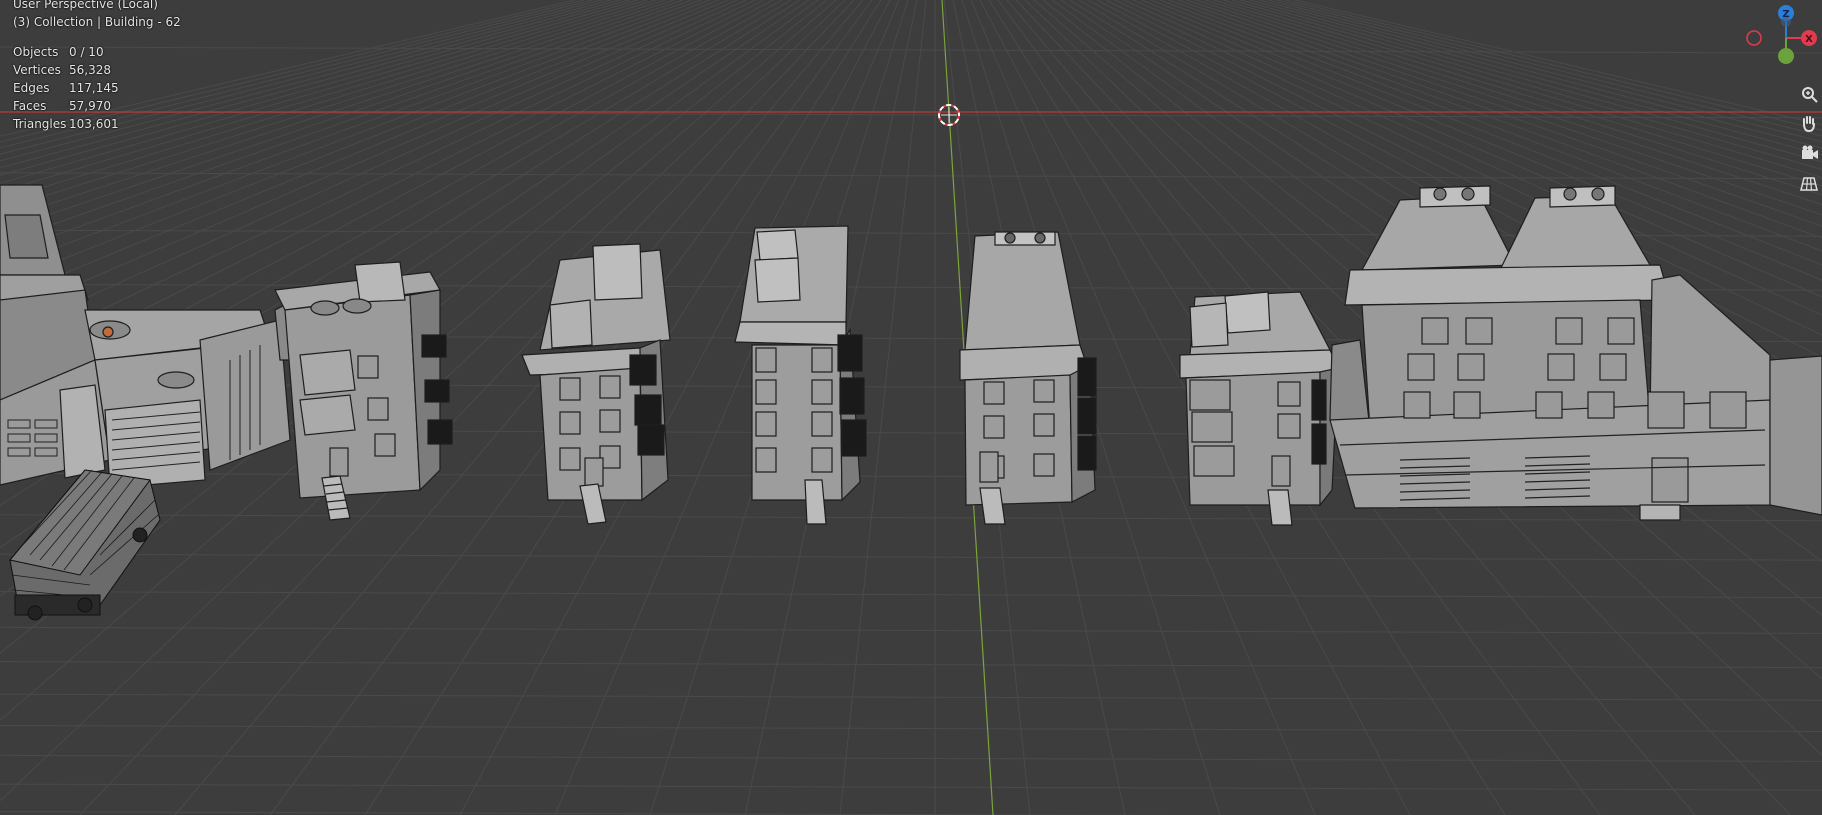  What do you see at coordinates (85, 5) in the screenshot?
I see `view-name: User Perspective (Local)` at bounding box center [85, 5].